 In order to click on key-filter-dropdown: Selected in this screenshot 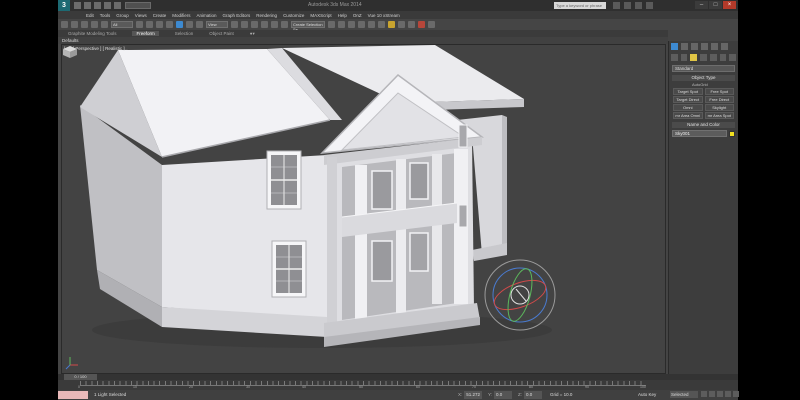, I will do `click(684, 394)`.